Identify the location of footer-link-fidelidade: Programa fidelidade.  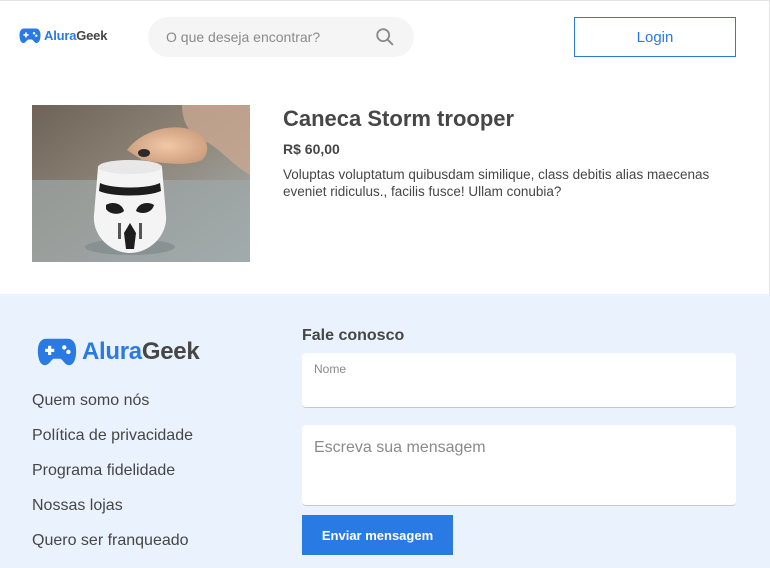
(112, 477).